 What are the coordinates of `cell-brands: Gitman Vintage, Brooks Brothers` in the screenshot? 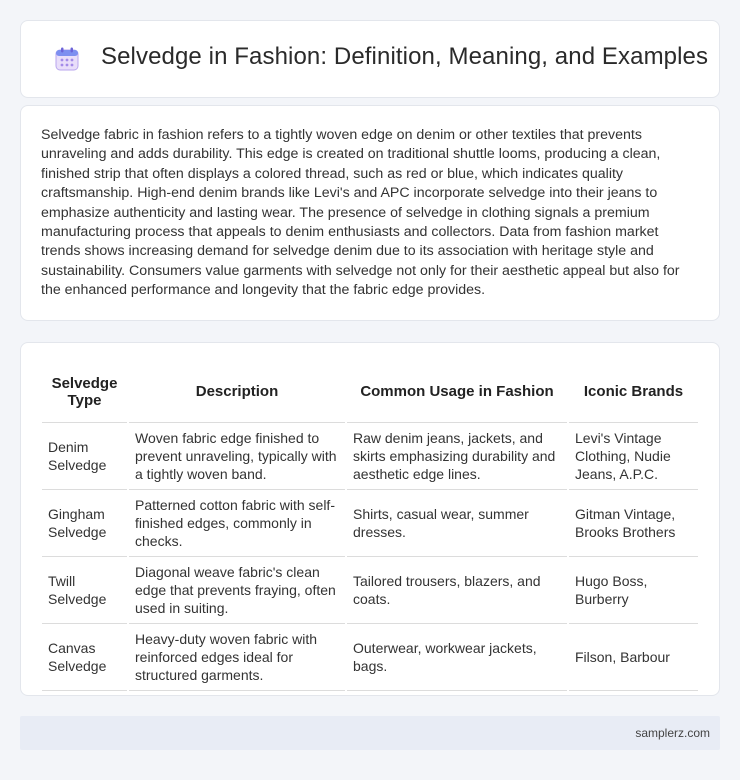 It's located at (632, 523).